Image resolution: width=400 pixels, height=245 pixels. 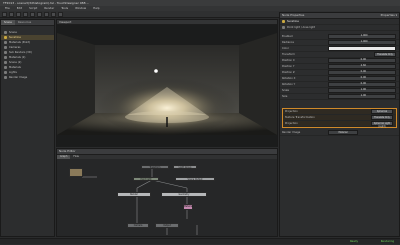 I want to click on color-swatch, so click(x=362, y=48).